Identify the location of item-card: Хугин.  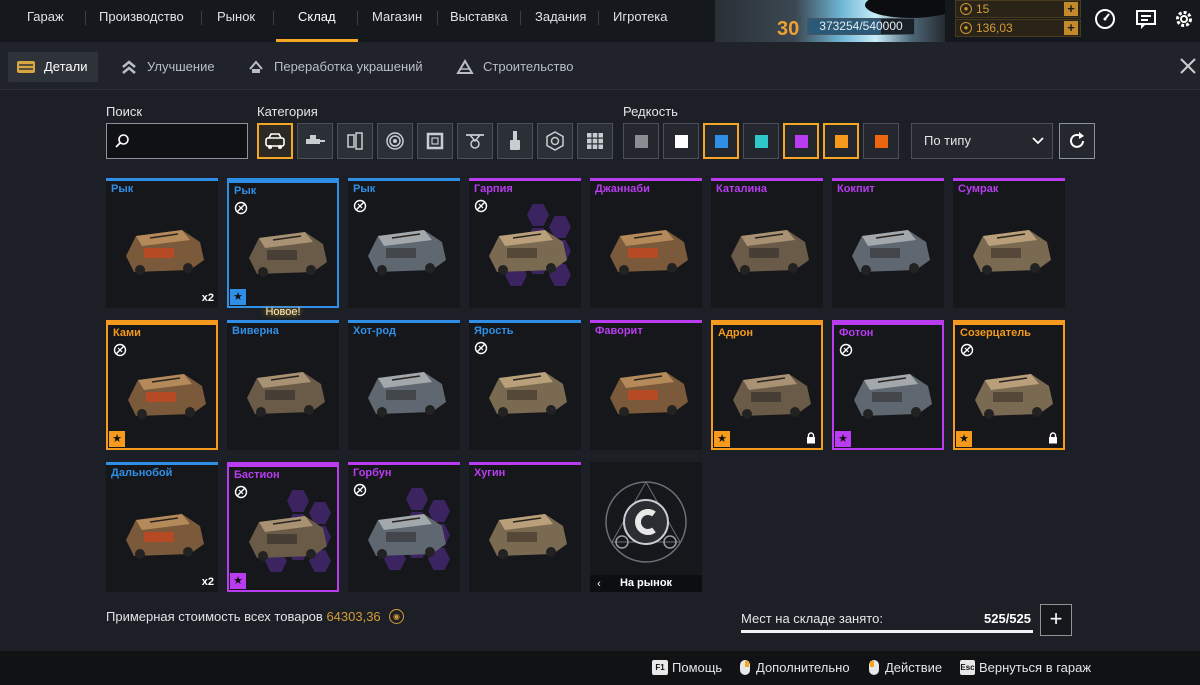
(525, 527).